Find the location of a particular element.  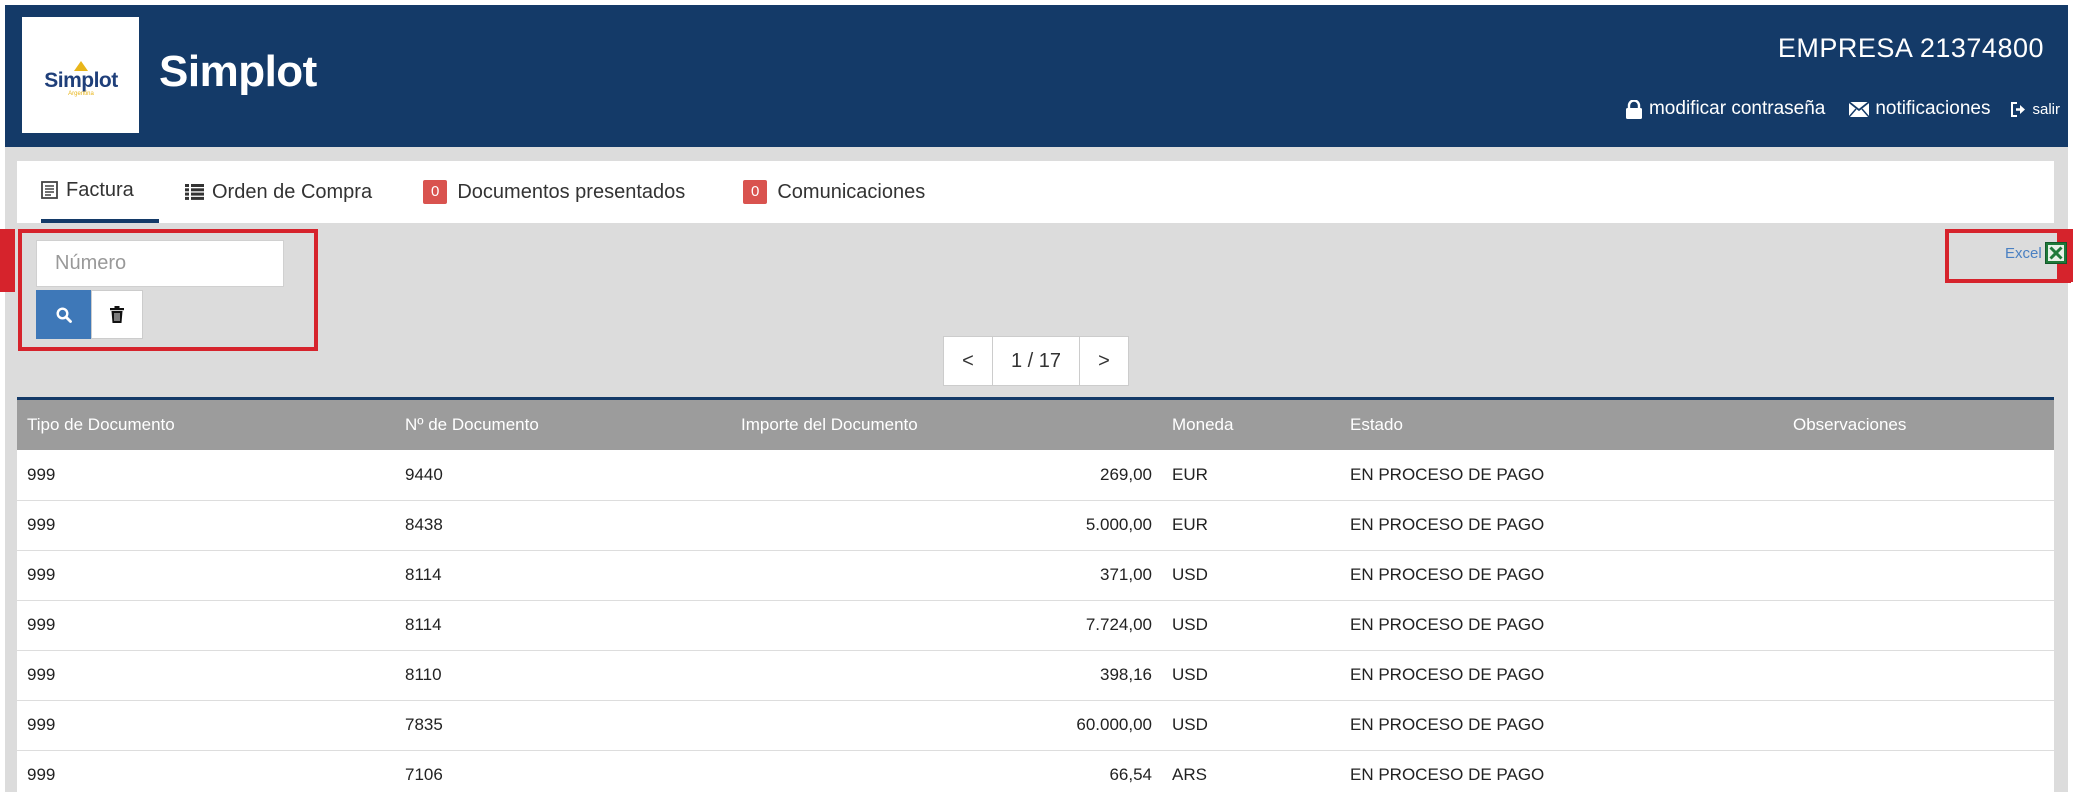

lock-icon is located at coordinates (1633, 109).